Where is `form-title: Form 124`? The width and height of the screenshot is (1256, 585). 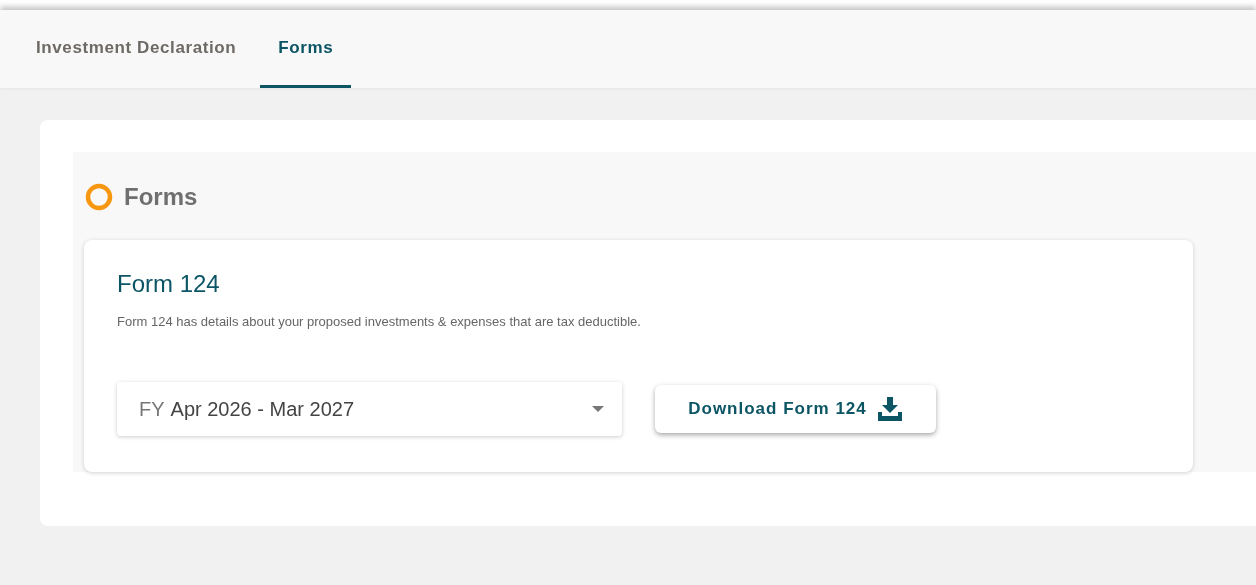 form-title: Form 124 is located at coordinates (169, 284).